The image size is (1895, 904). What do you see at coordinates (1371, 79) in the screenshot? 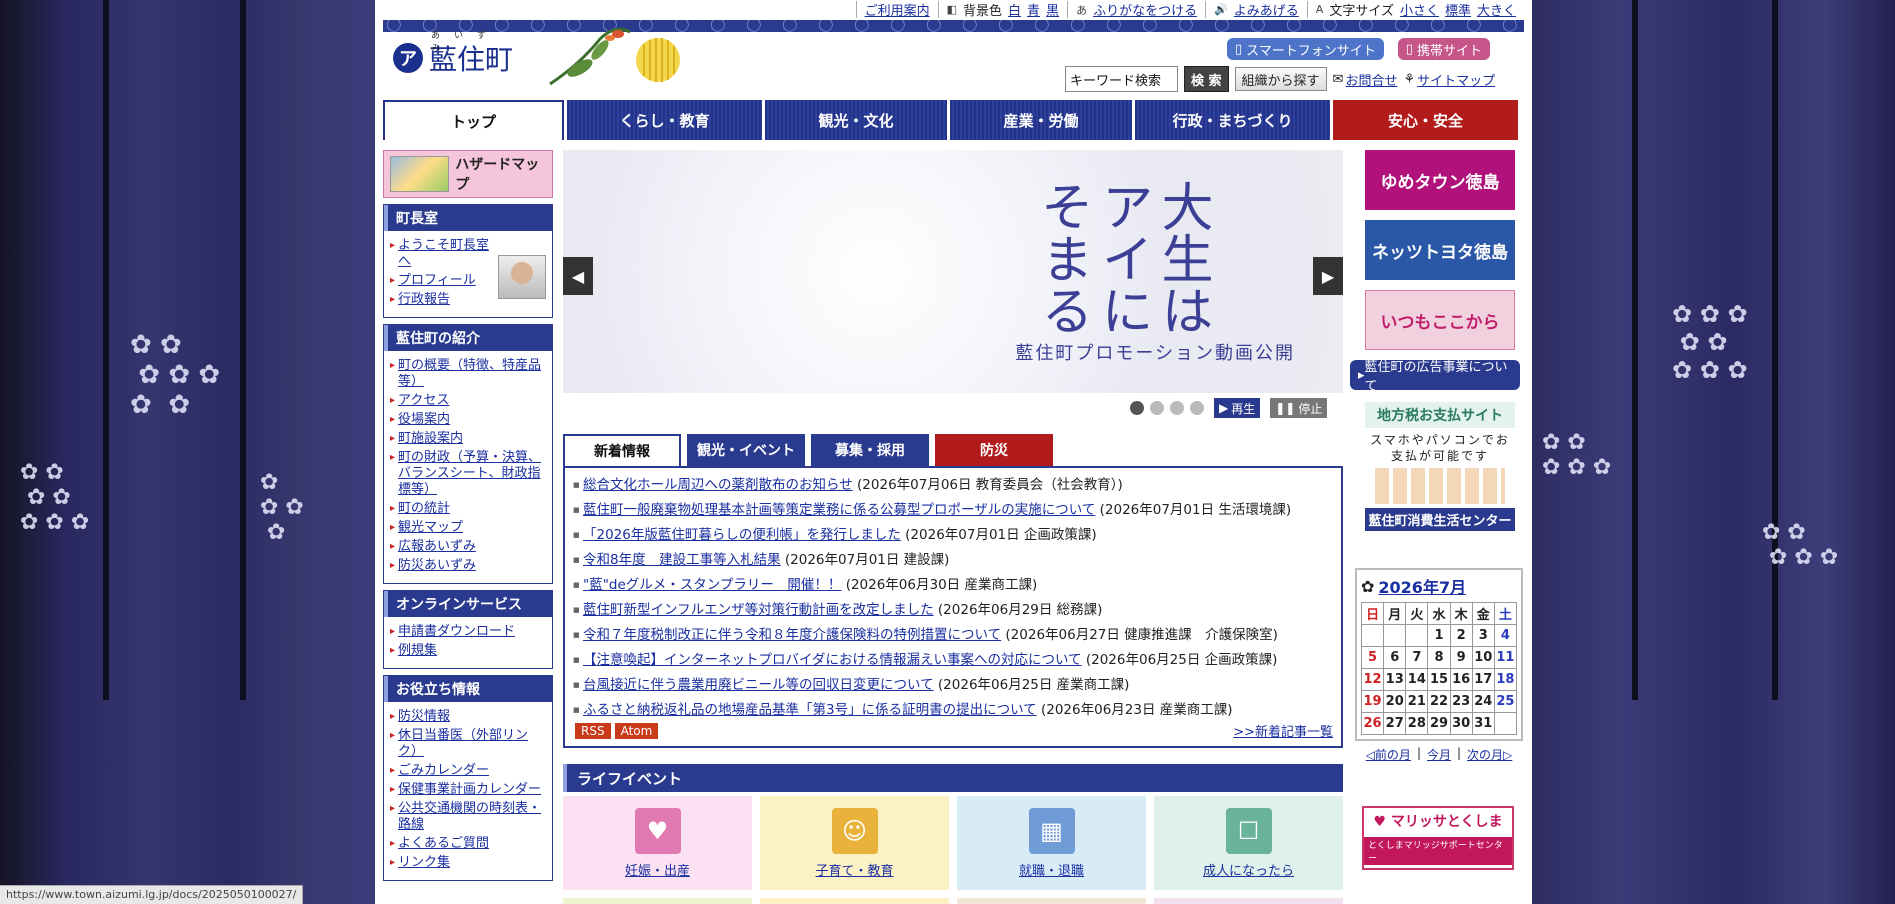
I see `contact-link: お問合せ` at bounding box center [1371, 79].